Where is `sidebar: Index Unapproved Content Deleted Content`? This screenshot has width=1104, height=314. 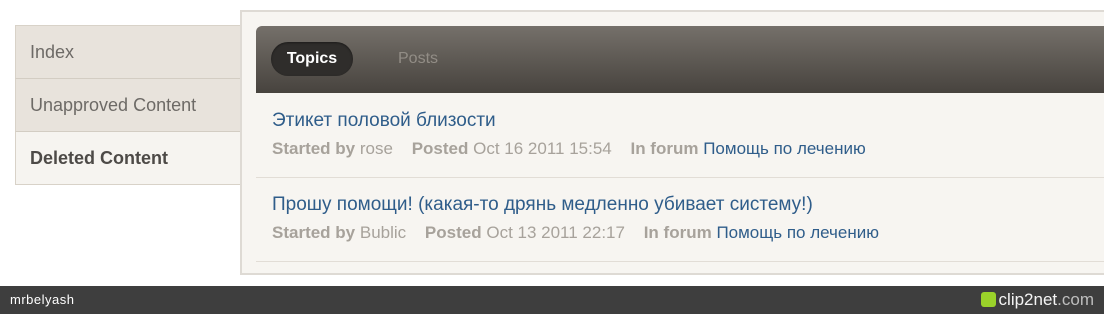
sidebar: Index Unapproved Content Deleted Content is located at coordinates (129, 105).